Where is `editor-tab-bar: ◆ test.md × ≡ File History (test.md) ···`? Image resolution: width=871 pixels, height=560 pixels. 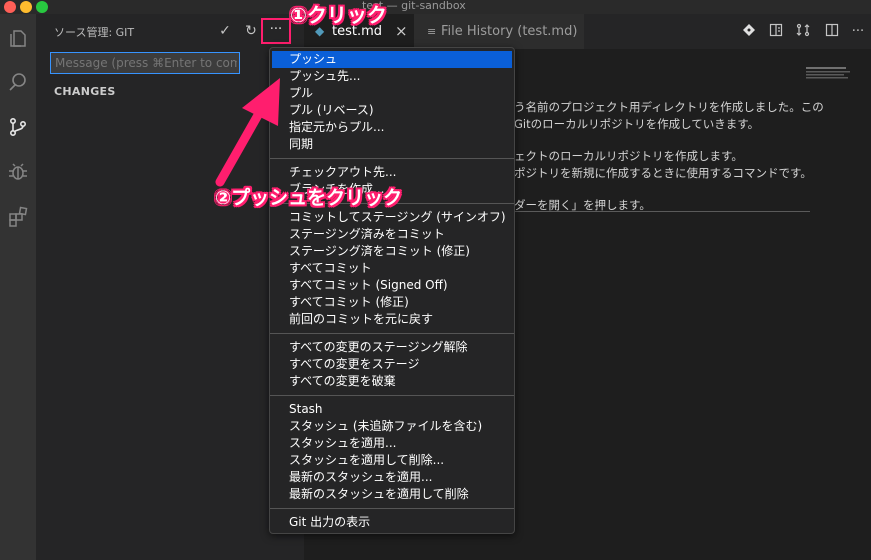
editor-tab-bar: ◆ test.md × ≡ File History (test.md) ··· is located at coordinates (587, 31).